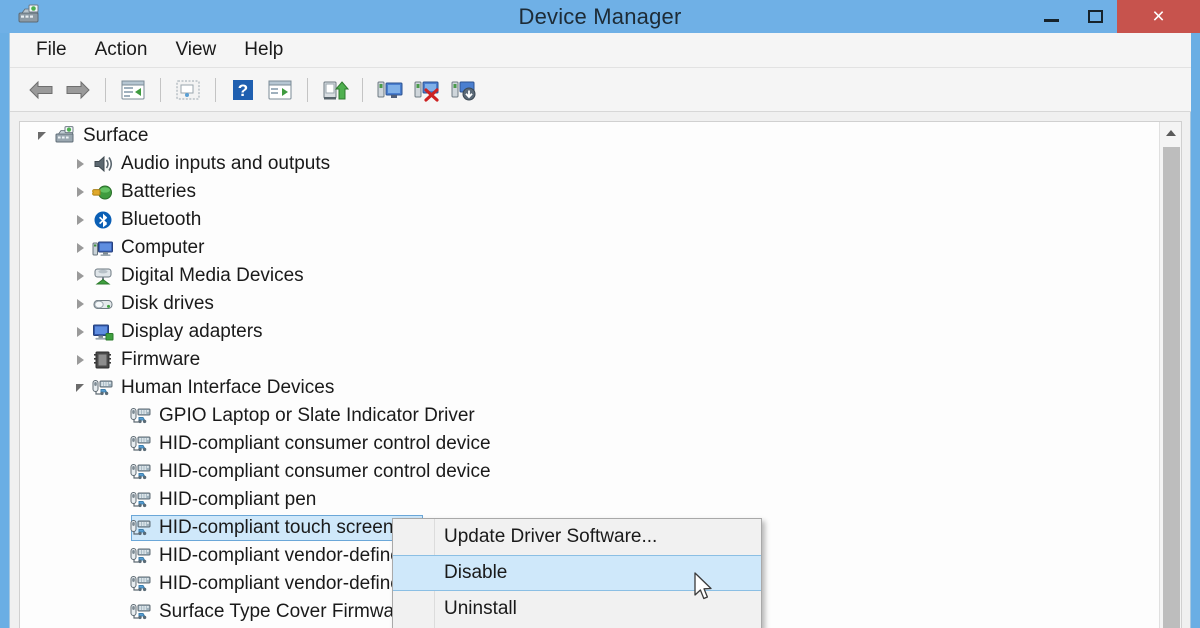 This screenshot has height=628, width=1200. Describe the element at coordinates (600, 304) in the screenshot. I see `tree-row: Disk drives` at that location.